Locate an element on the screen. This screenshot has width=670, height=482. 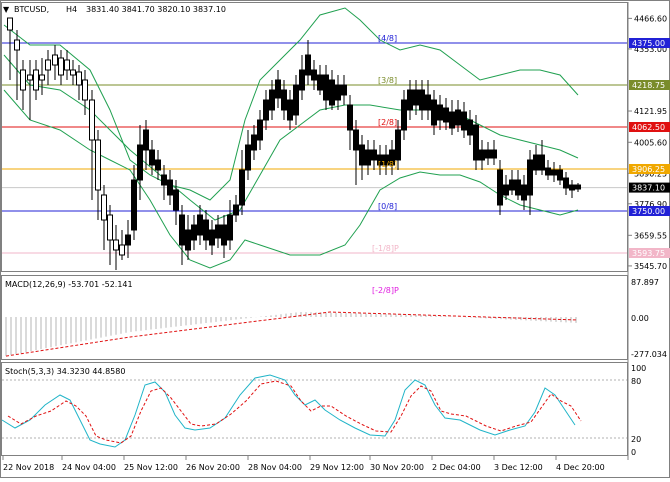
level-price-tag-text: 3906.25 is located at coordinates (648, 169).